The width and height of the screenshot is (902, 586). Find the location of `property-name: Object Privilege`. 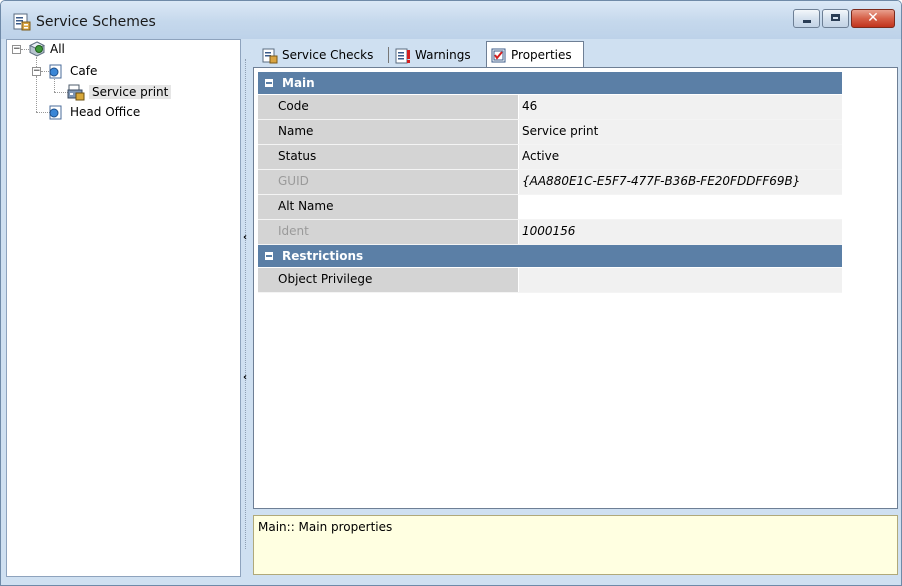

property-name: Object Privilege is located at coordinates (388, 280).